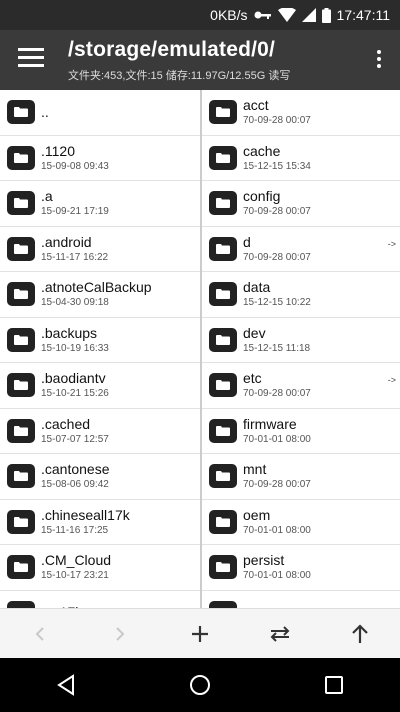 The image size is (400, 712). What do you see at coordinates (257, 287) in the screenshot?
I see `file-name: data` at bounding box center [257, 287].